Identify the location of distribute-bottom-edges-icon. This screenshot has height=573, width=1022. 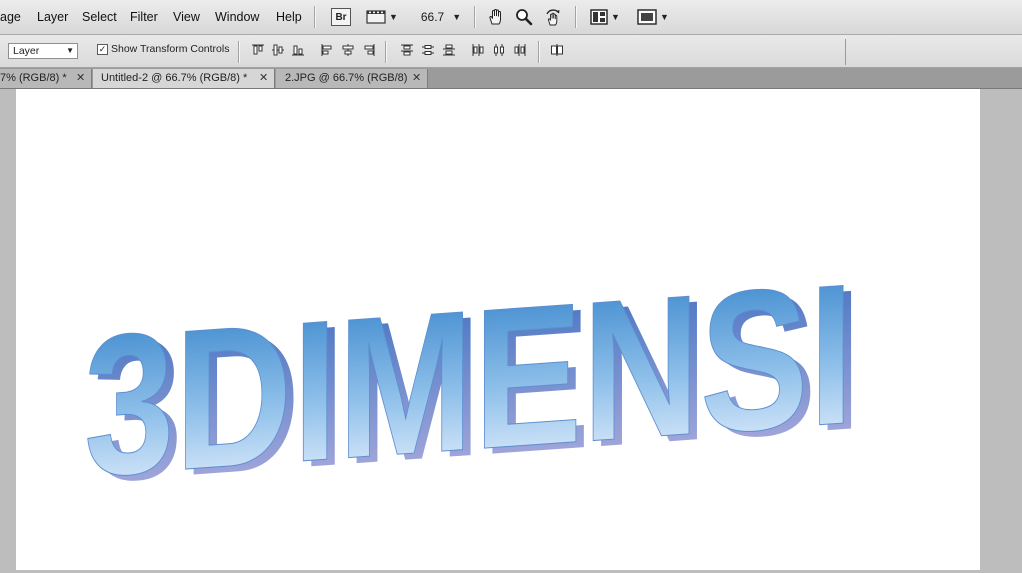
(449, 50).